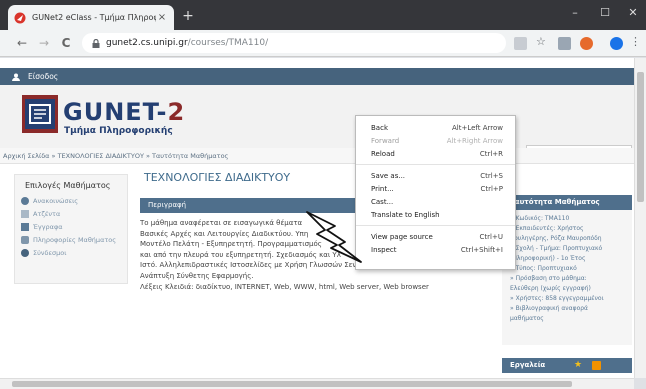 This screenshot has height=389, width=646. Describe the element at coordinates (118, 131) in the screenshot. I see `logo-subtitle: Τμήμα Πληροφορικής` at that location.